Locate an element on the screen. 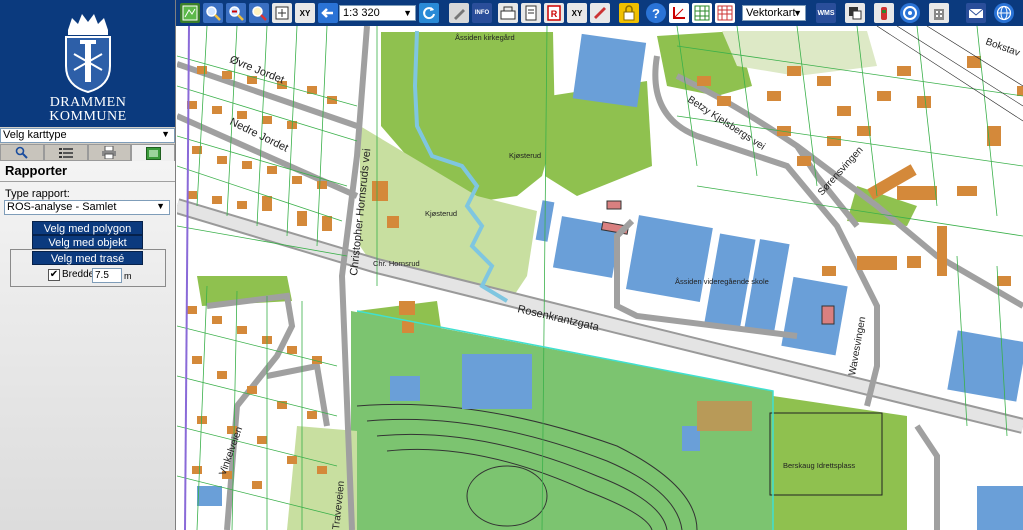 Image resolution: width=1023 pixels, height=530 pixels. coordinate-button: XY is located at coordinates (305, 13).